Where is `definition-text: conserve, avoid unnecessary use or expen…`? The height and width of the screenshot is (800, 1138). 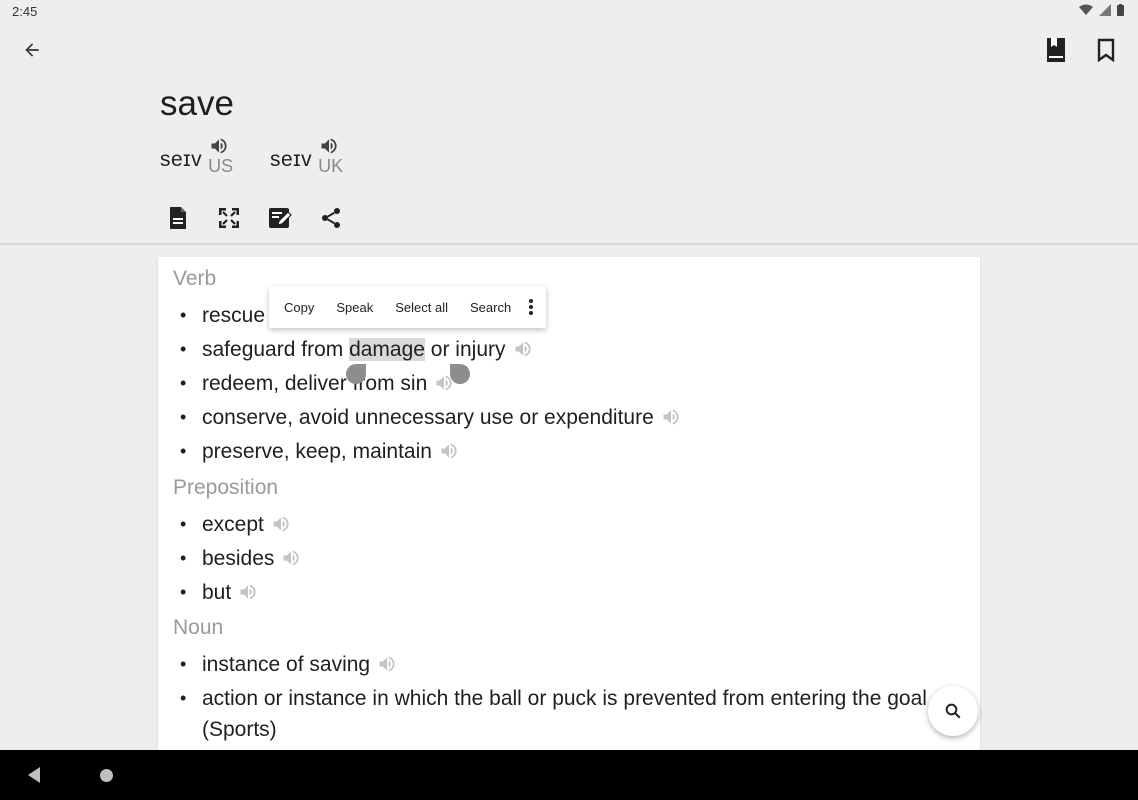 definition-text: conserve, avoid unnecessary use or expen… is located at coordinates (428, 417).